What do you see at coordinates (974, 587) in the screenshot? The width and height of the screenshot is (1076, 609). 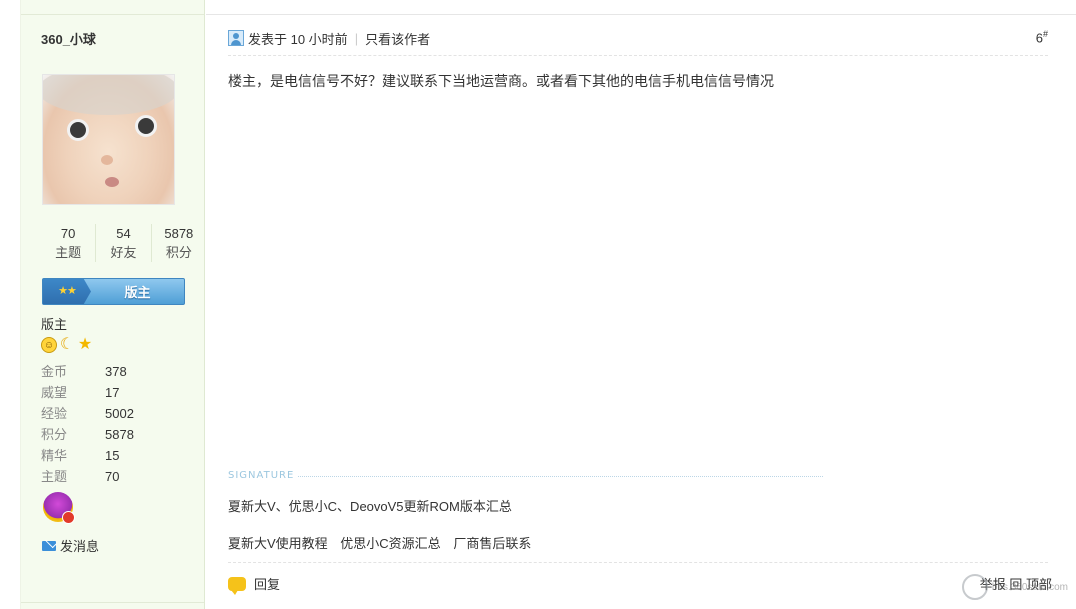 I see `logo-icon` at bounding box center [974, 587].